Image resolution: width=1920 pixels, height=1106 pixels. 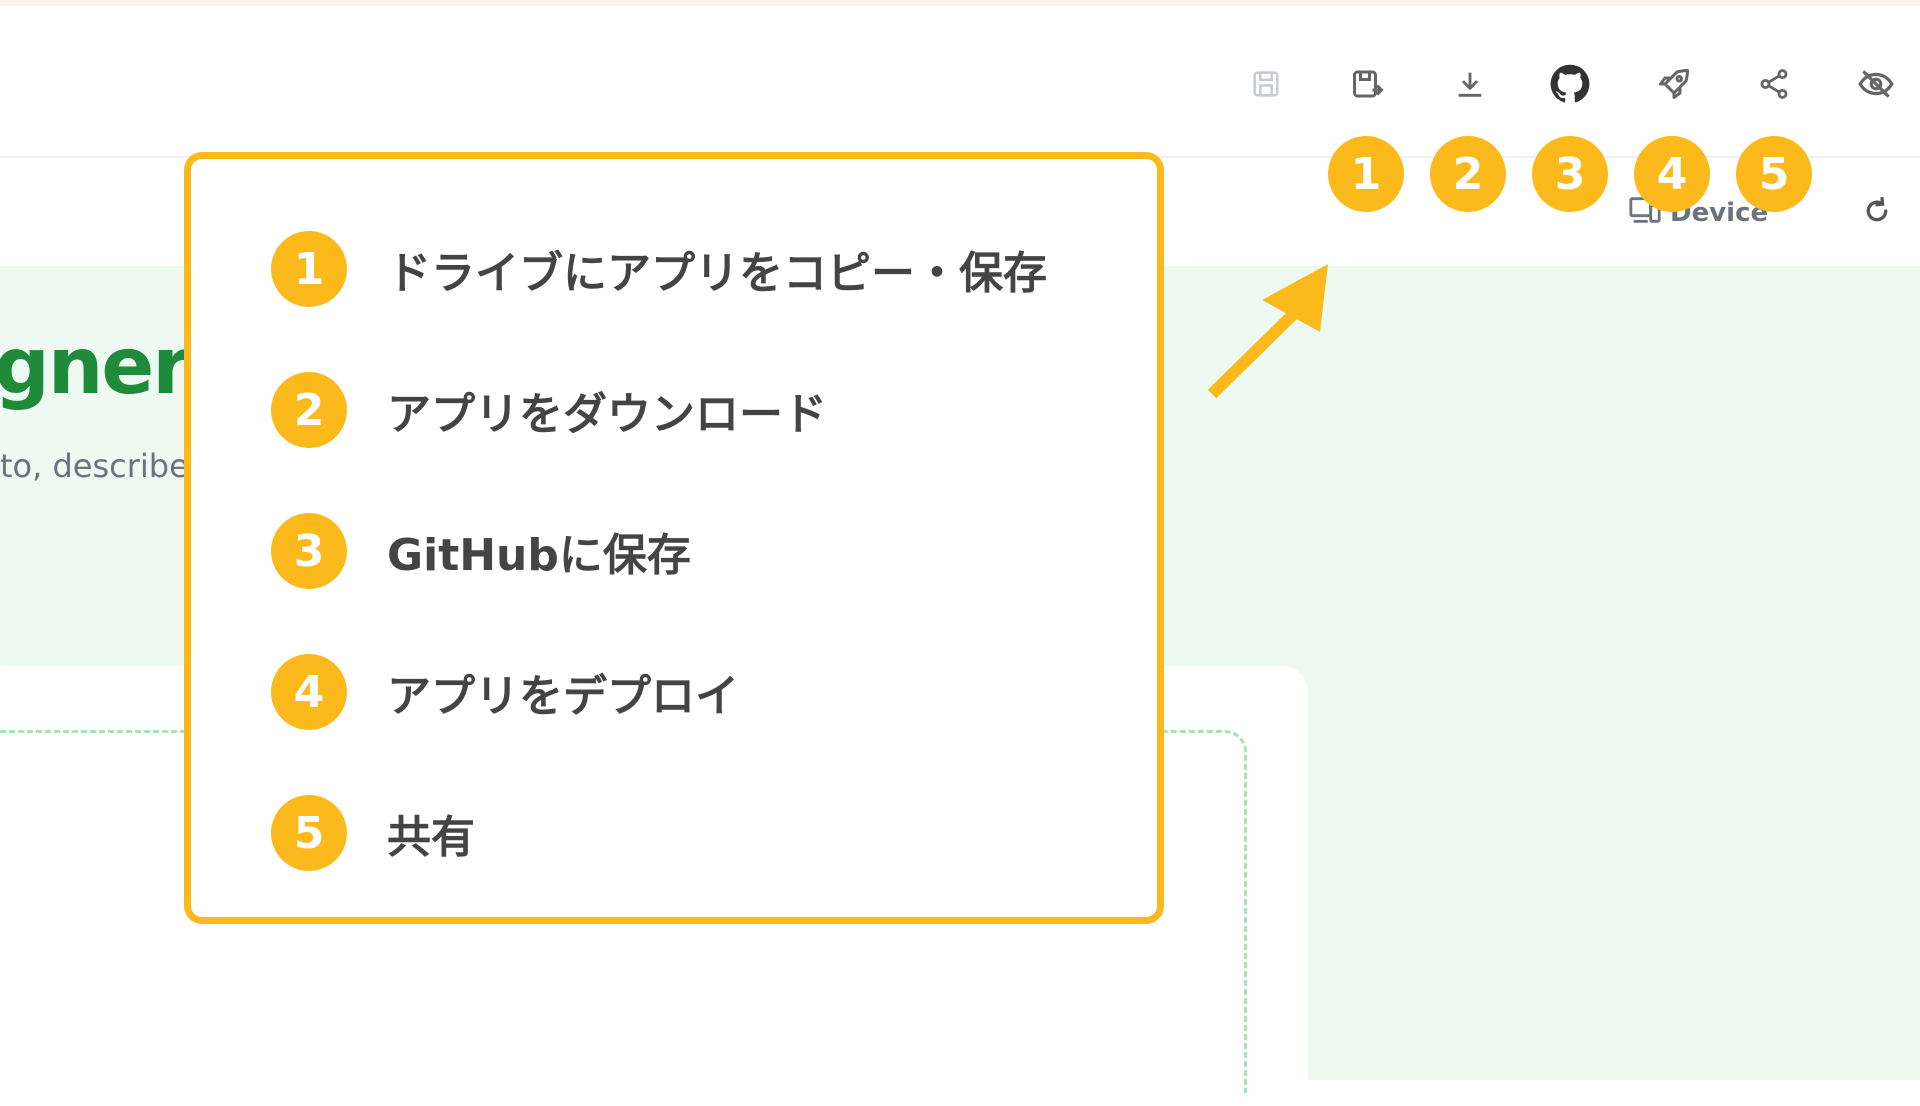 I want to click on preview-title: gner, so click(x=95, y=367).